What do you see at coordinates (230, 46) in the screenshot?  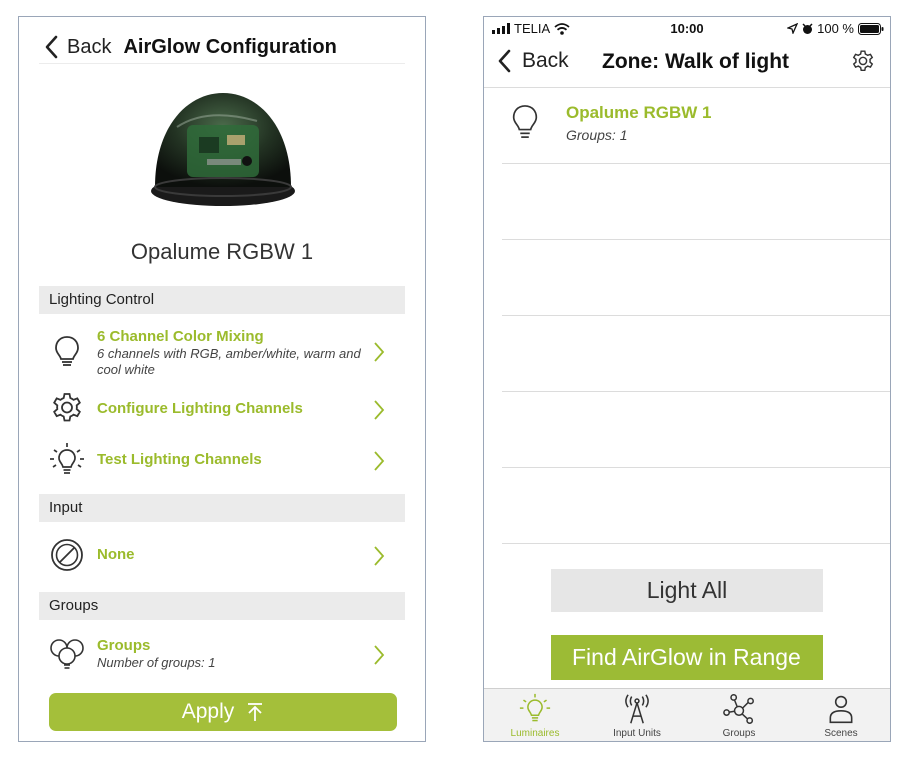 I see `page-title: AirGlow Configuration` at bounding box center [230, 46].